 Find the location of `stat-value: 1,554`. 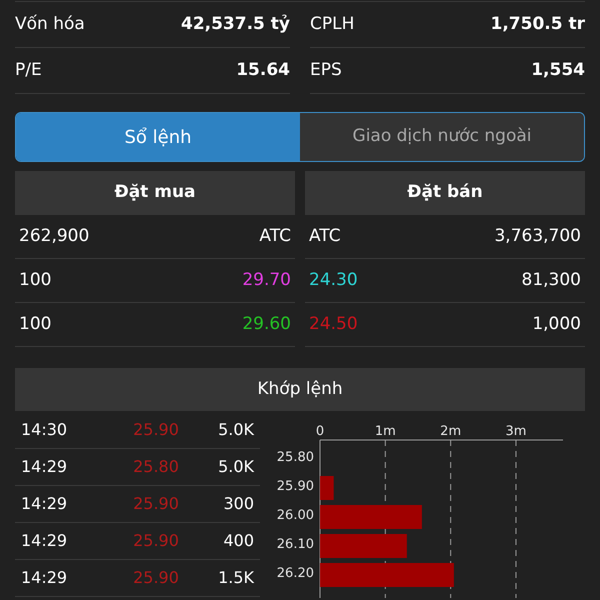

stat-value: 1,554 is located at coordinates (558, 70).